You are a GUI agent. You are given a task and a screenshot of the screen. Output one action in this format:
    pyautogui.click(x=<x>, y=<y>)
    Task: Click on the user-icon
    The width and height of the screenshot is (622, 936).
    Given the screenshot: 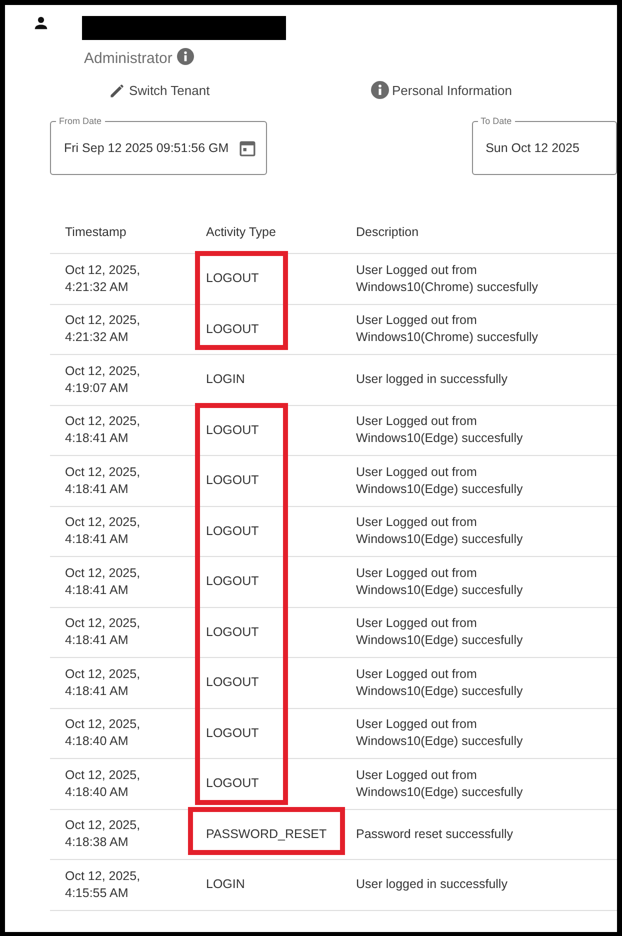 What is the action you would take?
    pyautogui.click(x=41, y=23)
    